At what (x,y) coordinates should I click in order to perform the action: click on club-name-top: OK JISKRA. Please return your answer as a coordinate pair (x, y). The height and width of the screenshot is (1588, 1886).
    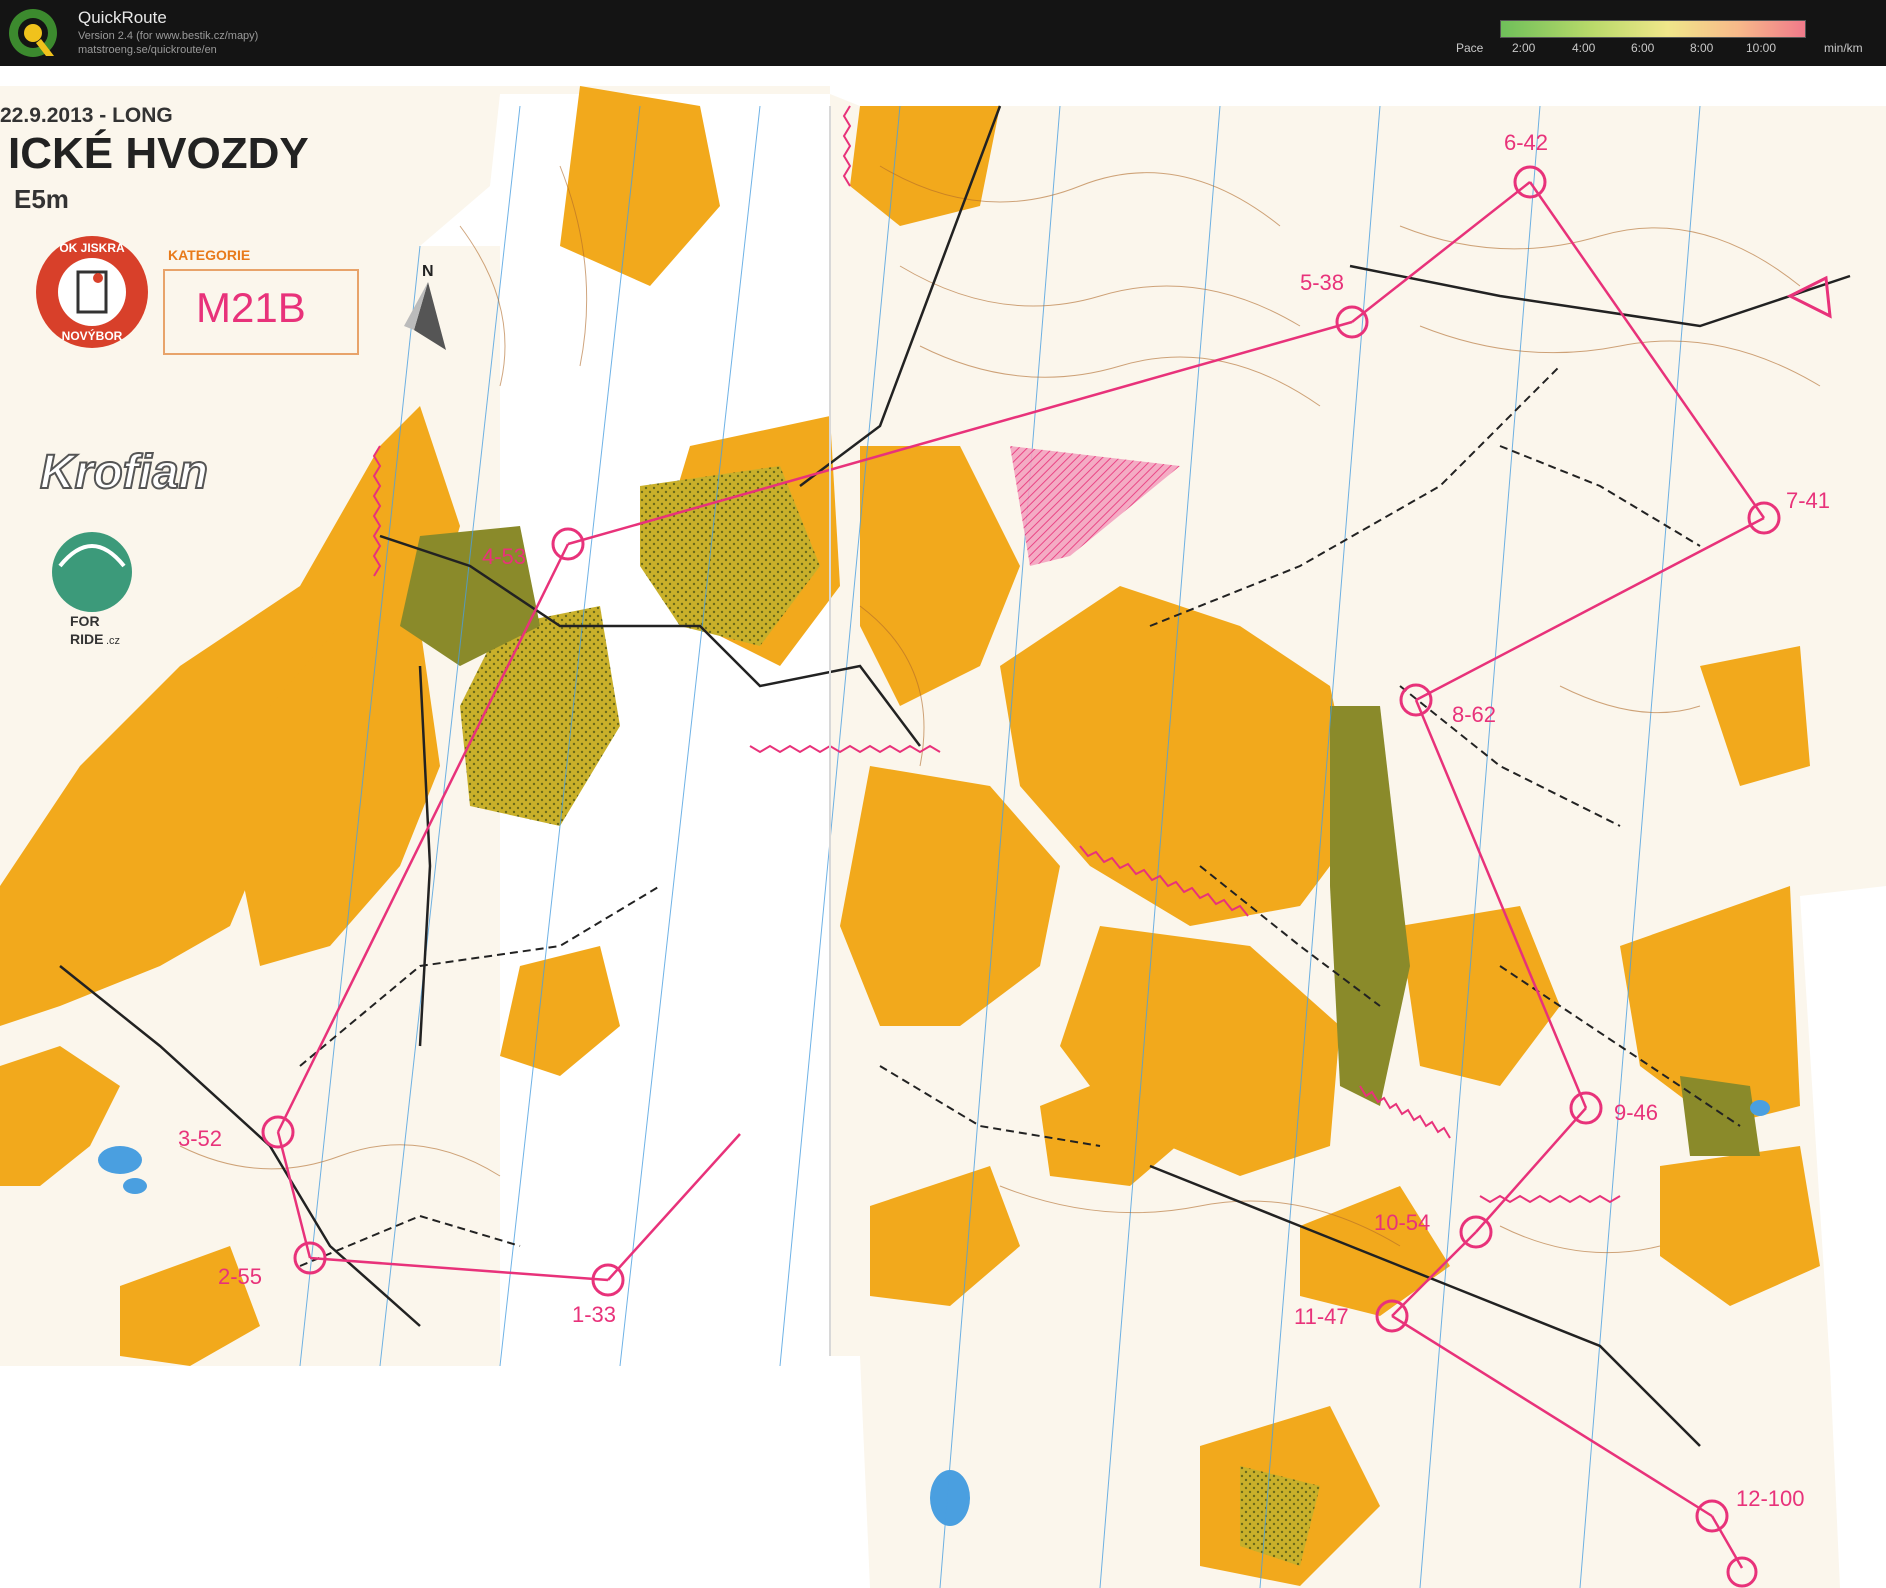
    Looking at the image, I should click on (92, 248).